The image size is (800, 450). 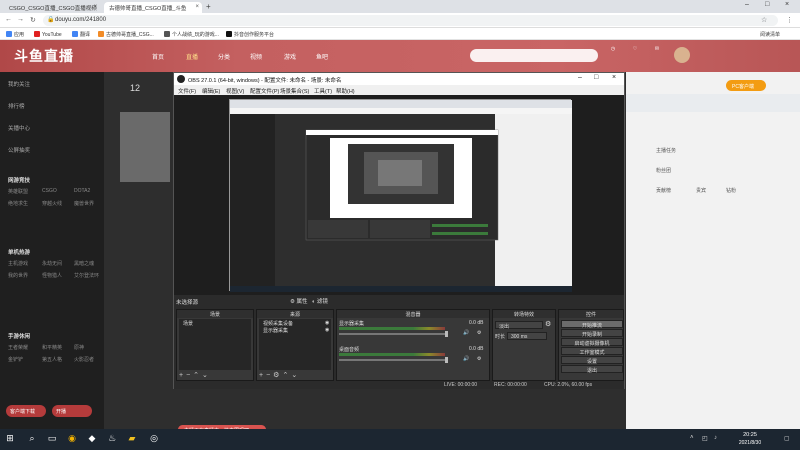 What do you see at coordinates (290, 56) in the screenshot?
I see `nav-game: 游戏` at bounding box center [290, 56].